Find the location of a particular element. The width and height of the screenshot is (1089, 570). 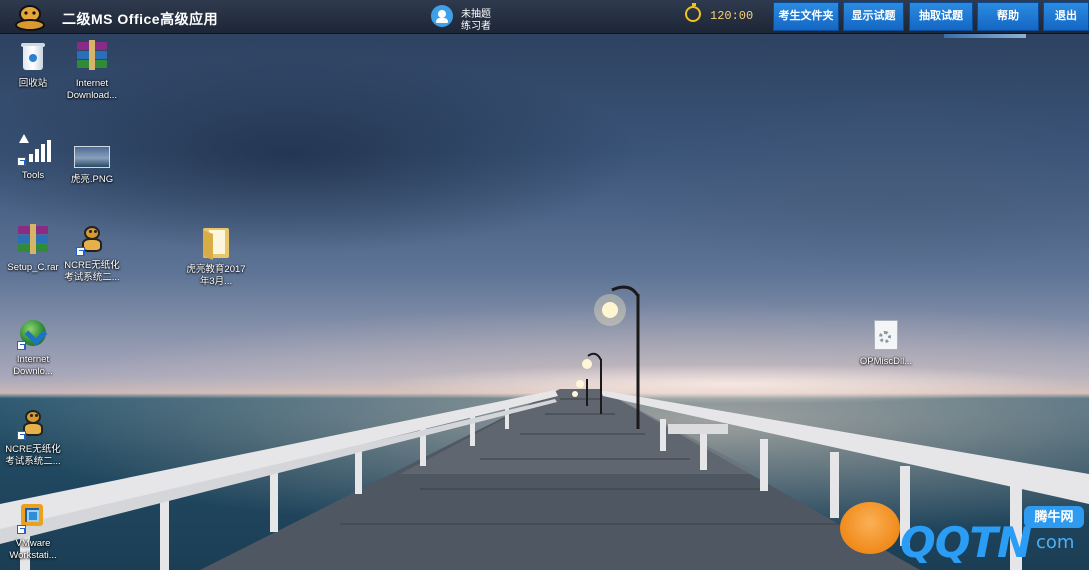

internet-download-manager-icon is located at coordinates (33, 334).